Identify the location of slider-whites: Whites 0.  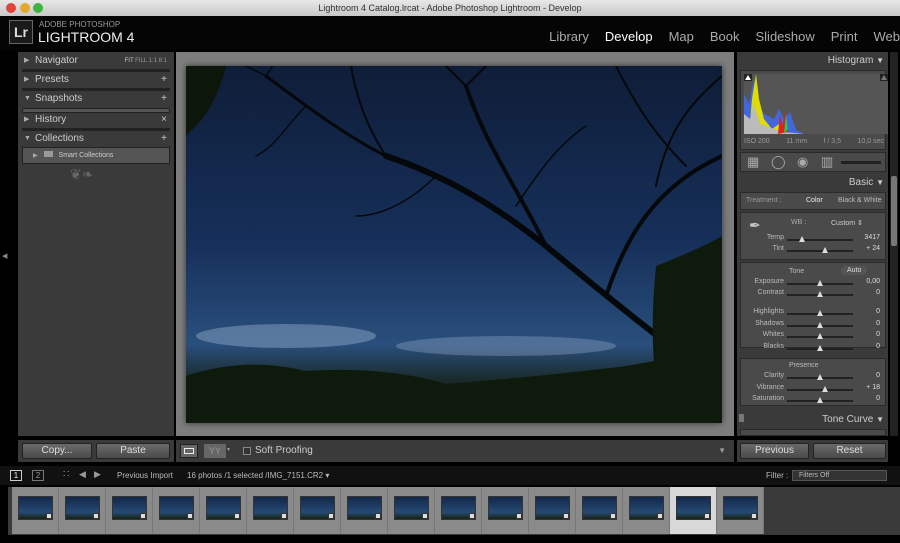
(812, 336).